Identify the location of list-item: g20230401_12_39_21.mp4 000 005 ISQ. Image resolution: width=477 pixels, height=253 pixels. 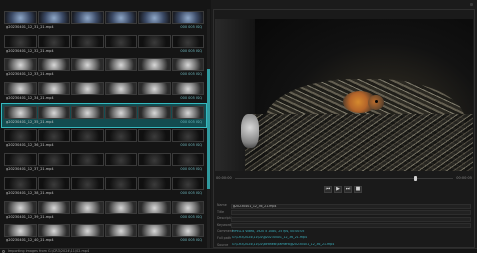
(104, 211).